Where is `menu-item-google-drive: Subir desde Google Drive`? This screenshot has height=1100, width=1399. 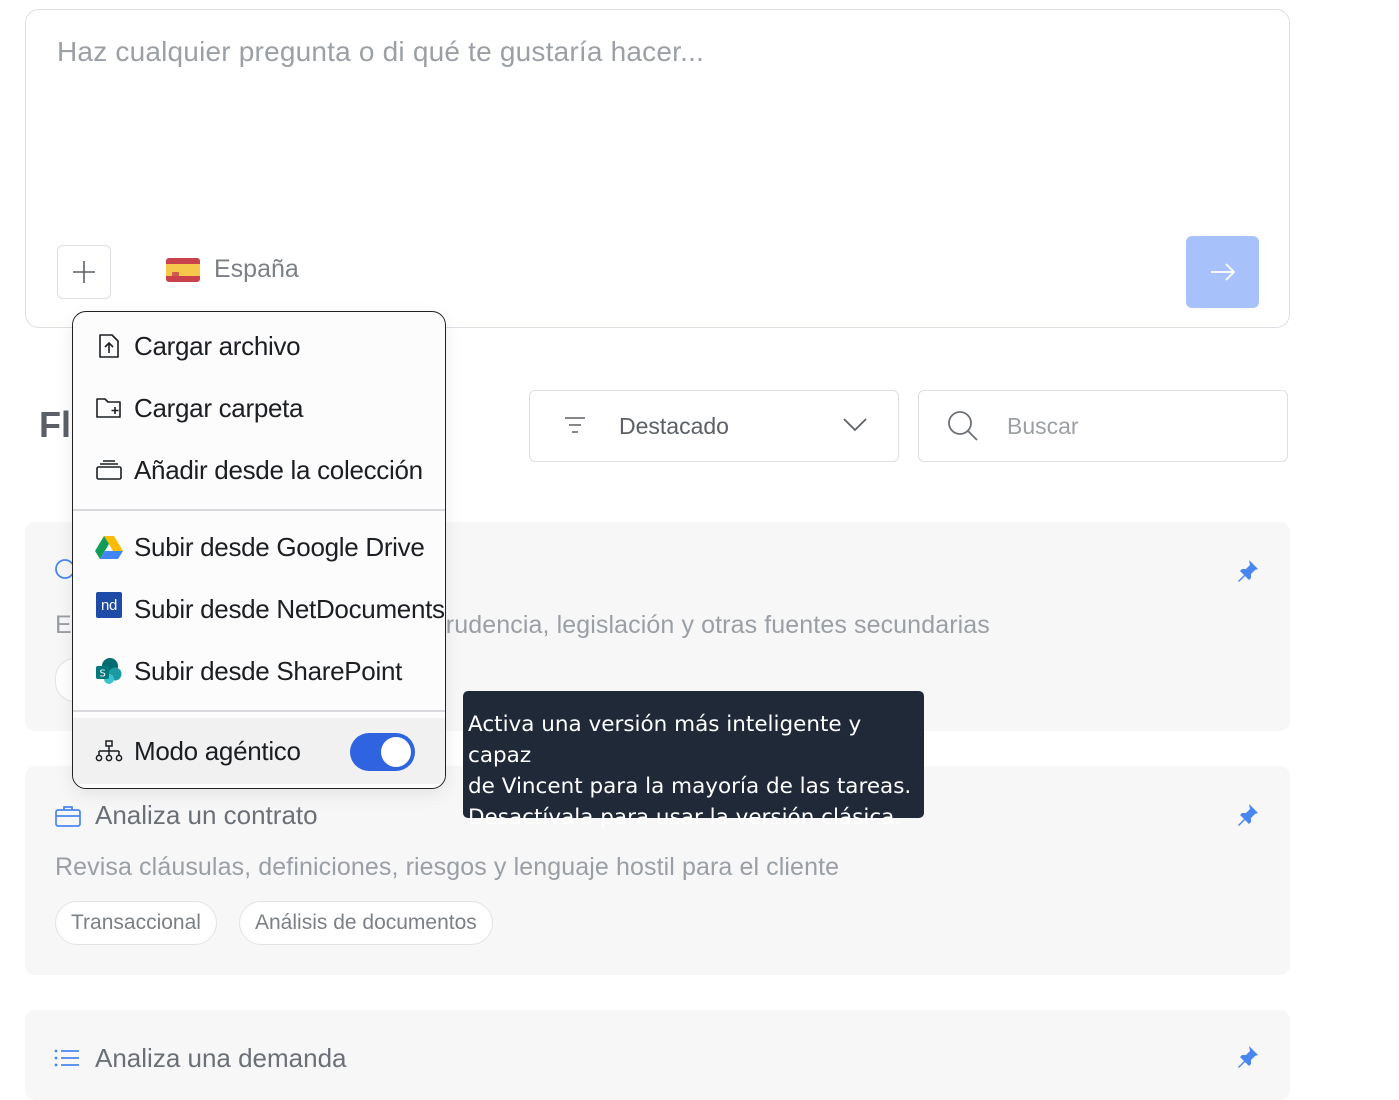
menu-item-google-drive: Subir desde Google Drive is located at coordinates (259, 547).